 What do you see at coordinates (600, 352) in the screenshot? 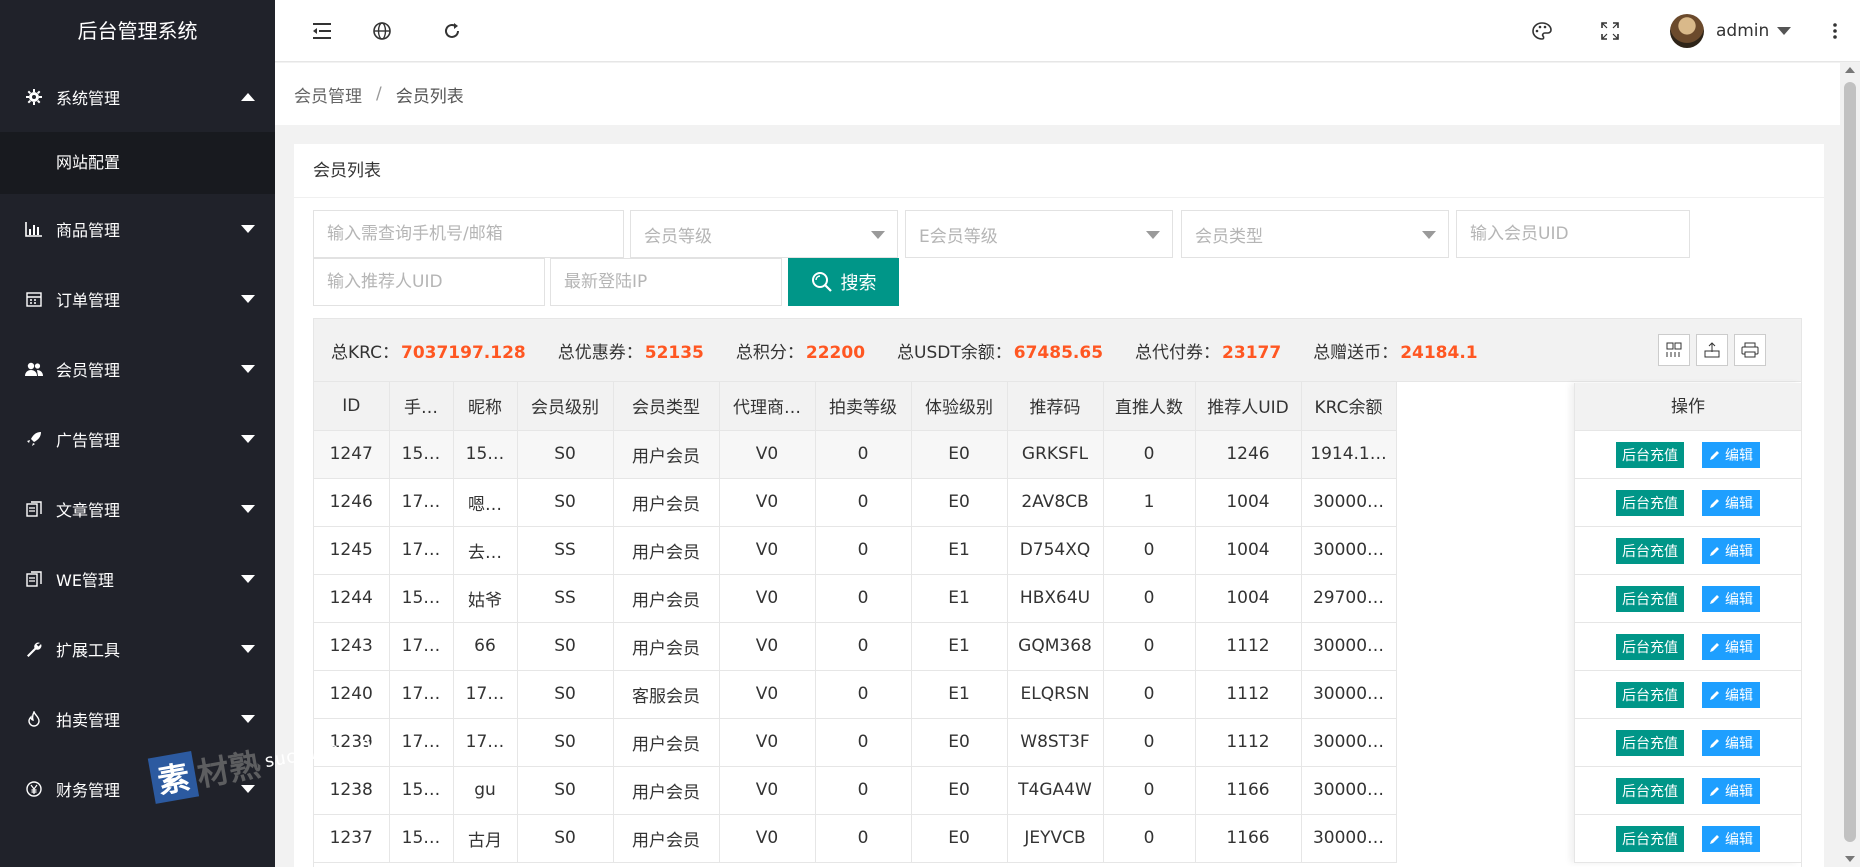
I see `stat-label: 总优惠券：` at bounding box center [600, 352].